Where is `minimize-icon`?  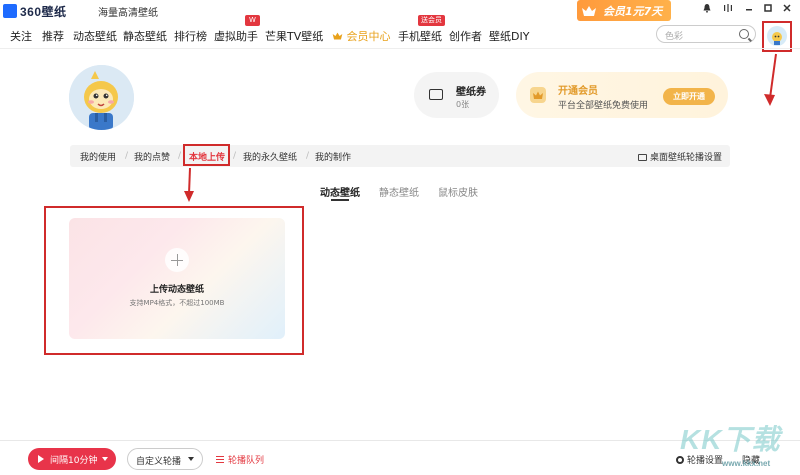 minimize-icon is located at coordinates (749, 11).